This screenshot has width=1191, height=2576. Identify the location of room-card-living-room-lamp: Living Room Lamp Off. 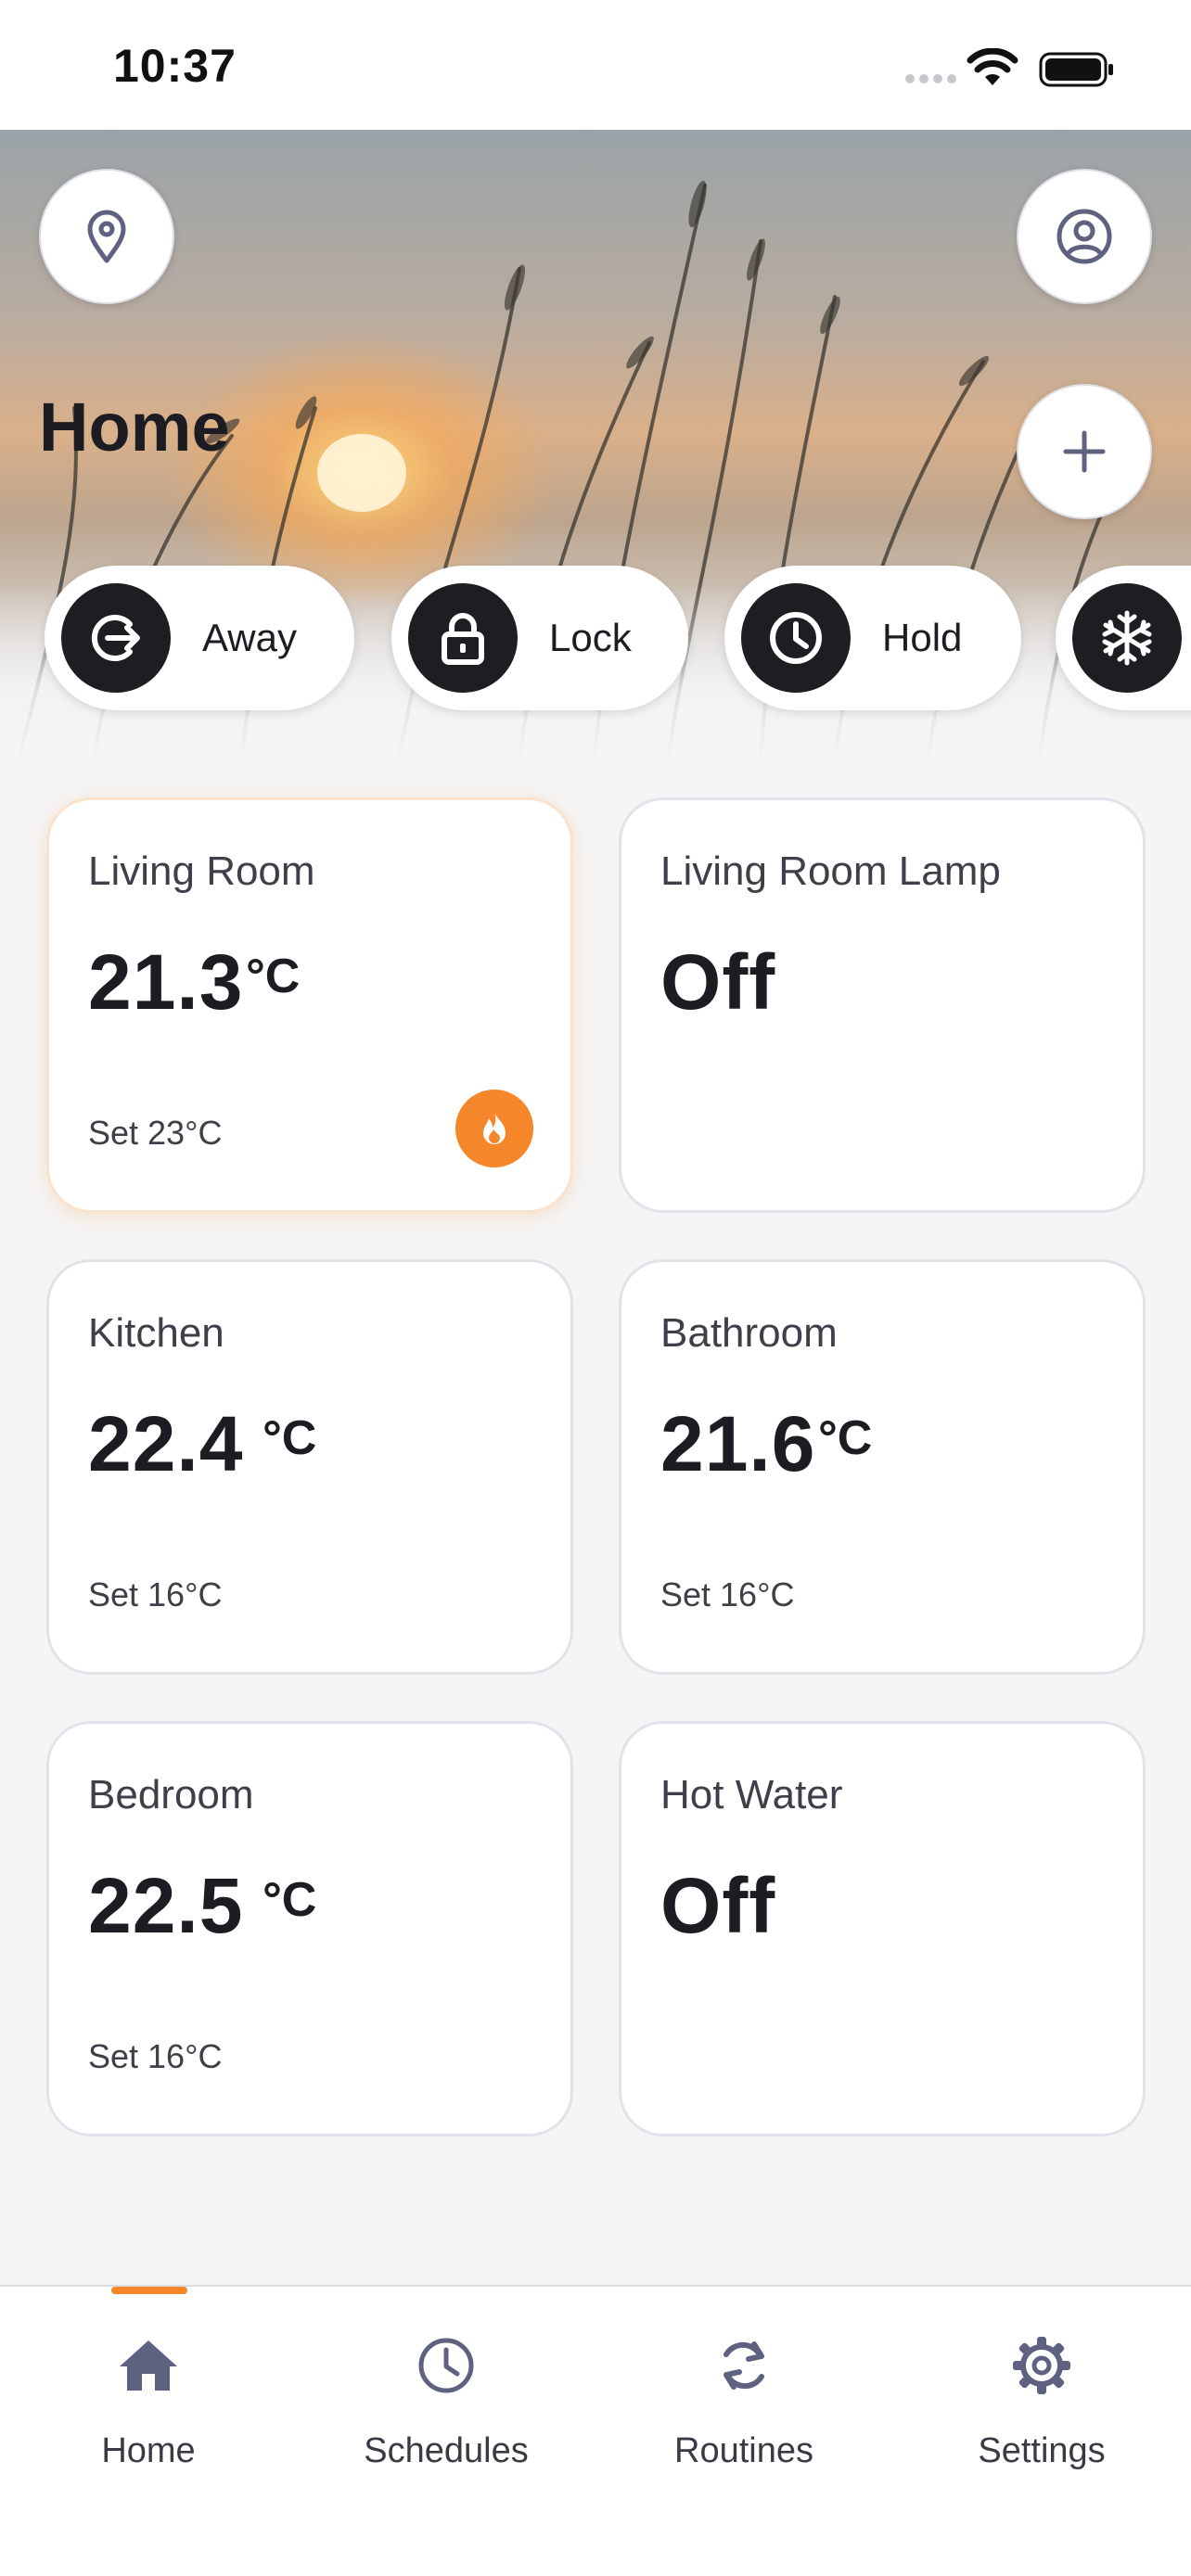
(882, 1005).